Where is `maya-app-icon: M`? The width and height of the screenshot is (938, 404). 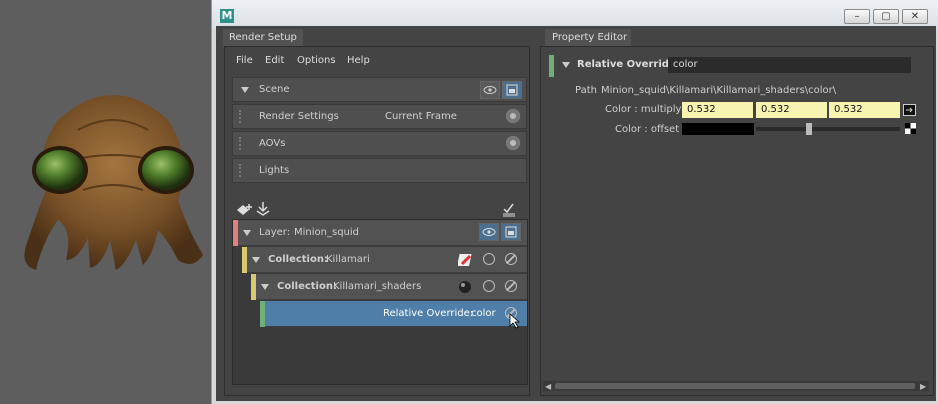 maya-app-icon: M is located at coordinates (227, 16).